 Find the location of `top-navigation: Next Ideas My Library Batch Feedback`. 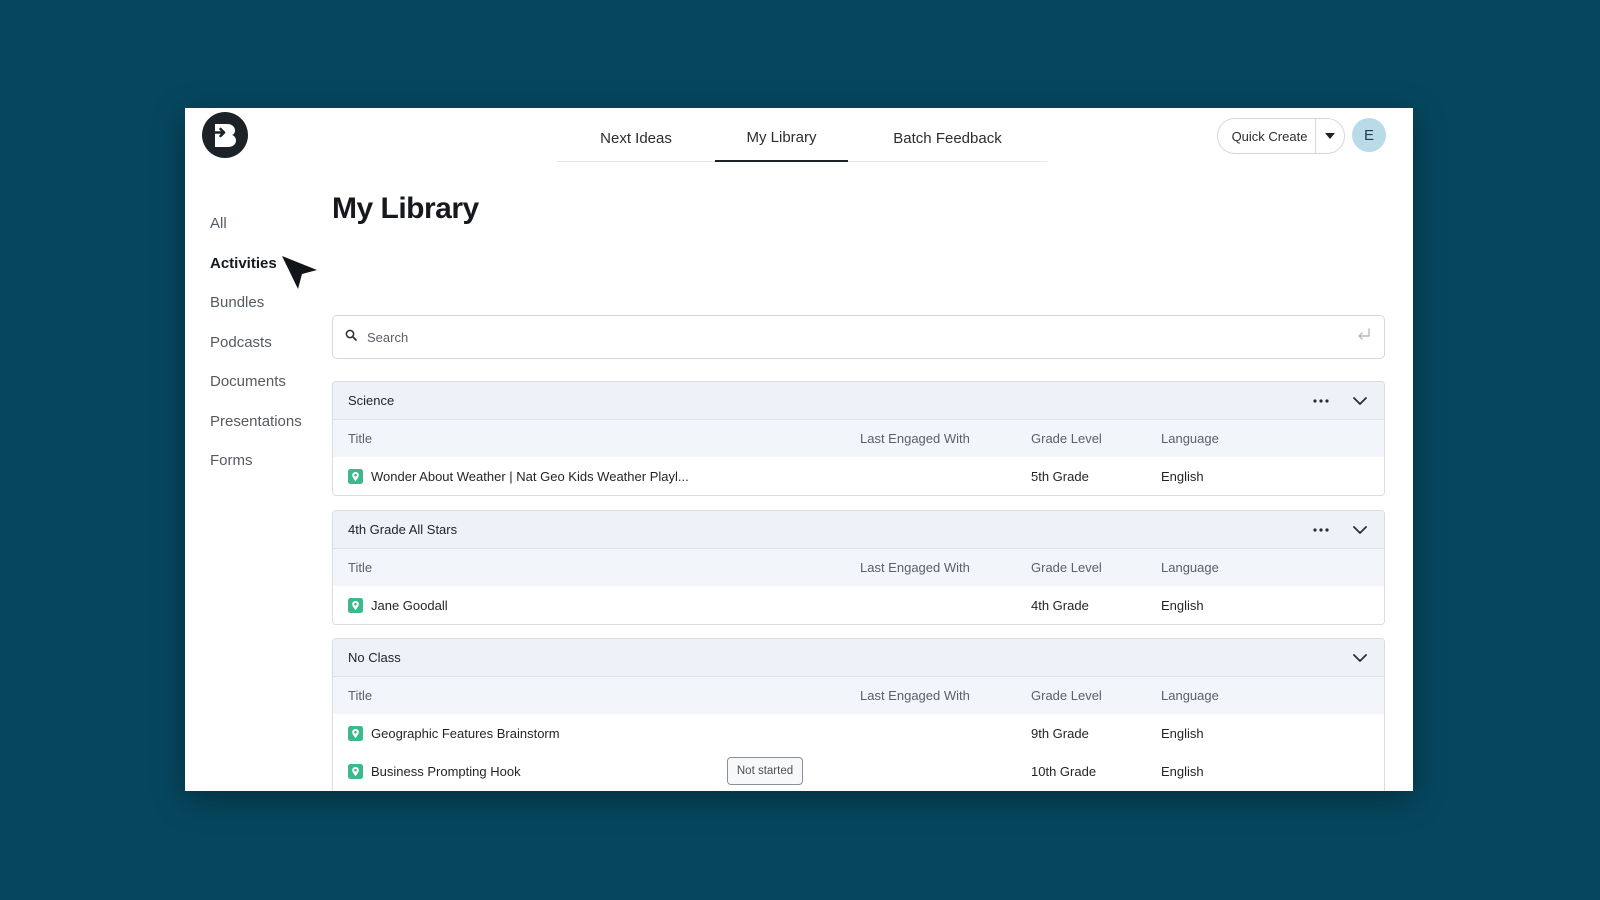

top-navigation: Next Ideas My Library Batch Feedback is located at coordinates (802, 138).